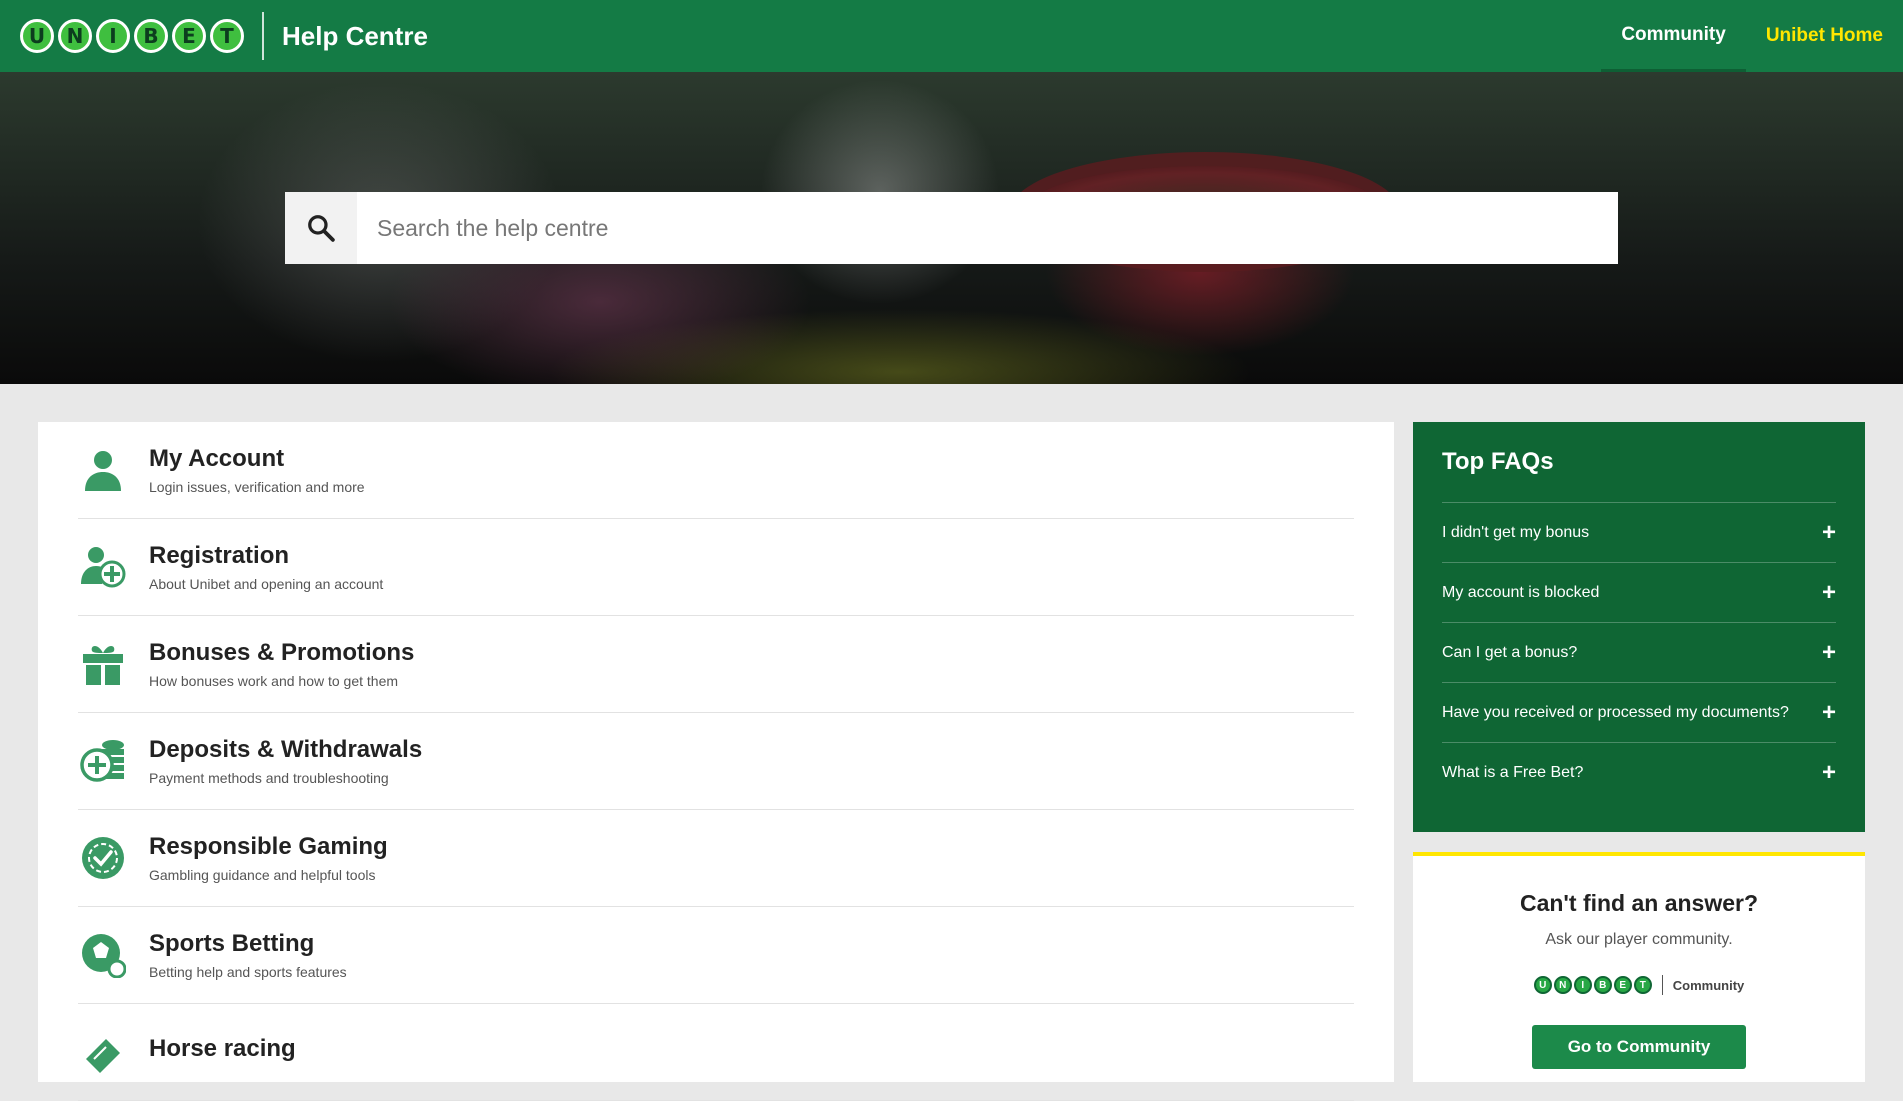 This screenshot has width=1903, height=1101. Describe the element at coordinates (355, 36) in the screenshot. I see `page-title: Help Centre` at that location.